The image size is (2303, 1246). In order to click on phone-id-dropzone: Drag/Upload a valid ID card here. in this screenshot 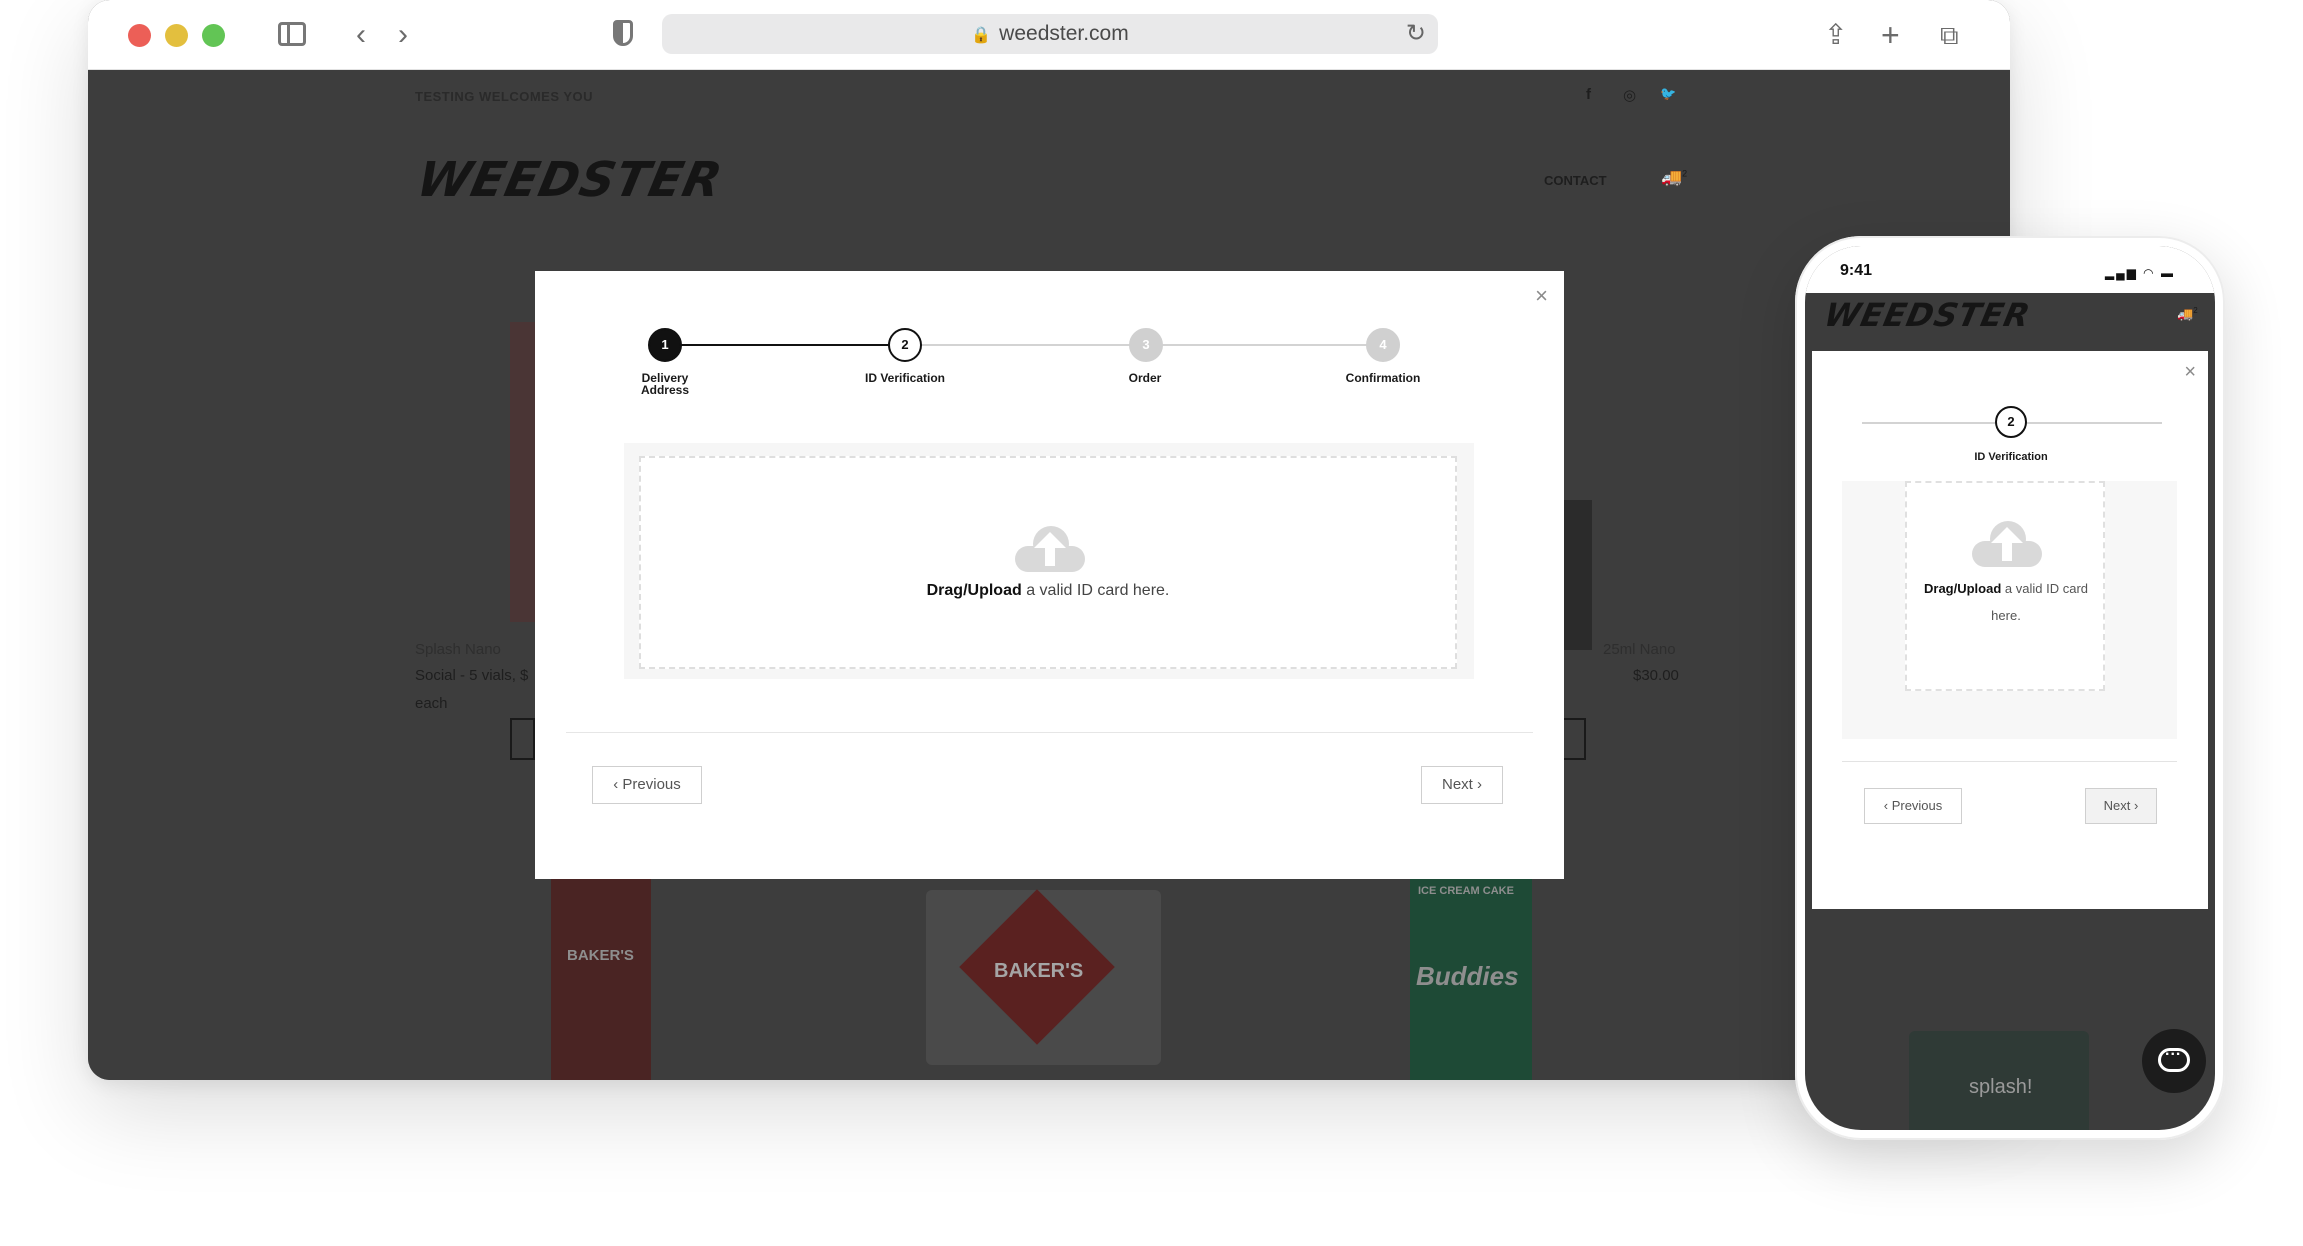, I will do `click(2005, 586)`.